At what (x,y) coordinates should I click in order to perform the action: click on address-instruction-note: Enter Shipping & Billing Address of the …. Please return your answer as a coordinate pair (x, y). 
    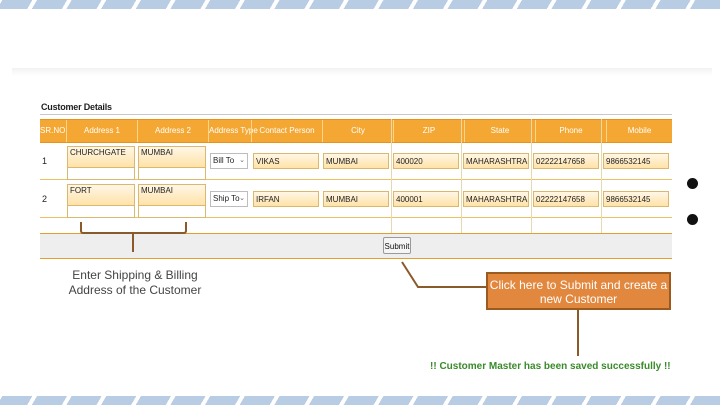
    Looking at the image, I should click on (135, 282).